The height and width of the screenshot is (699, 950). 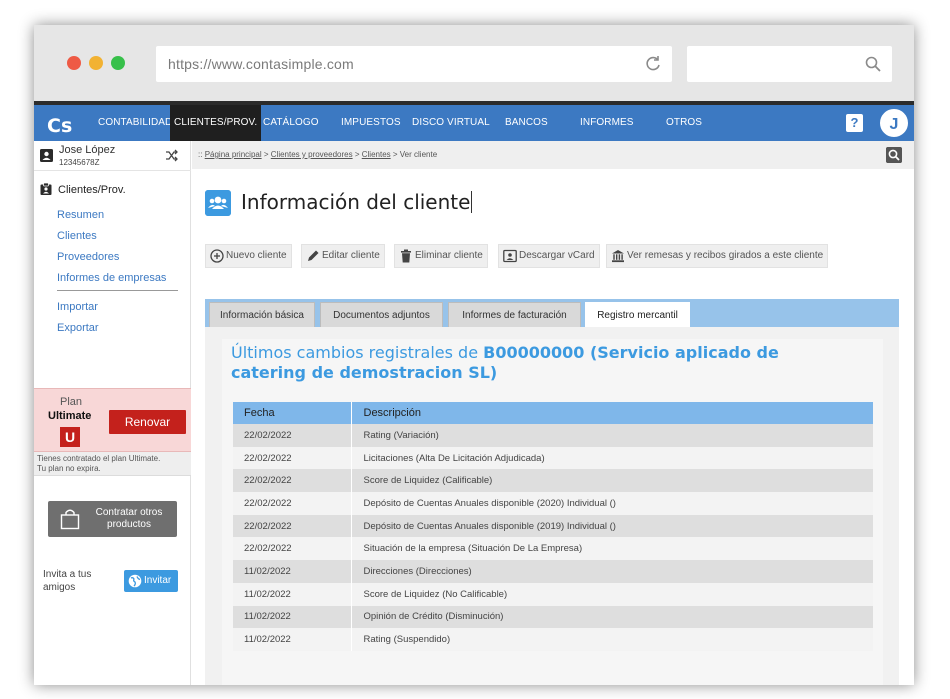 I want to click on page-title-text: Información del cliente, so click(x=356, y=202).